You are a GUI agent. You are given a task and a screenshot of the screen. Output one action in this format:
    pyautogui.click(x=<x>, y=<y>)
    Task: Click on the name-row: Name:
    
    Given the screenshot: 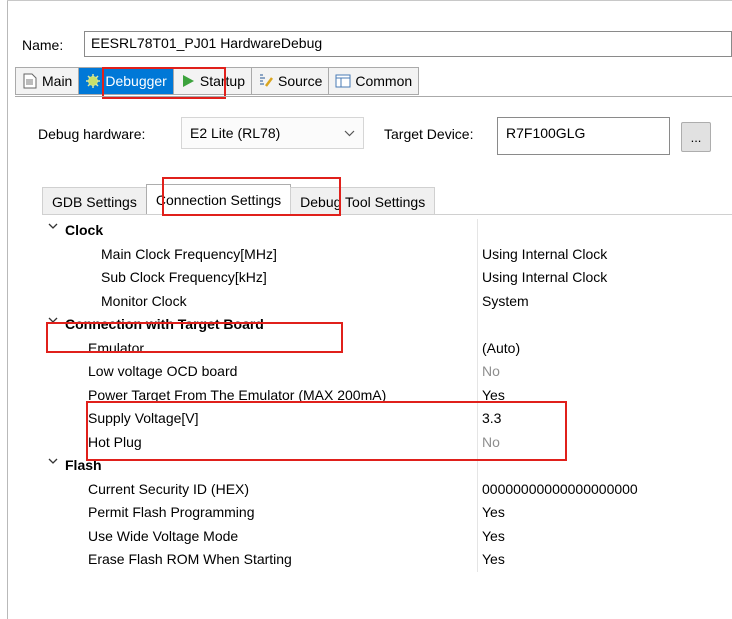 What is the action you would take?
    pyautogui.click(x=42, y=45)
    